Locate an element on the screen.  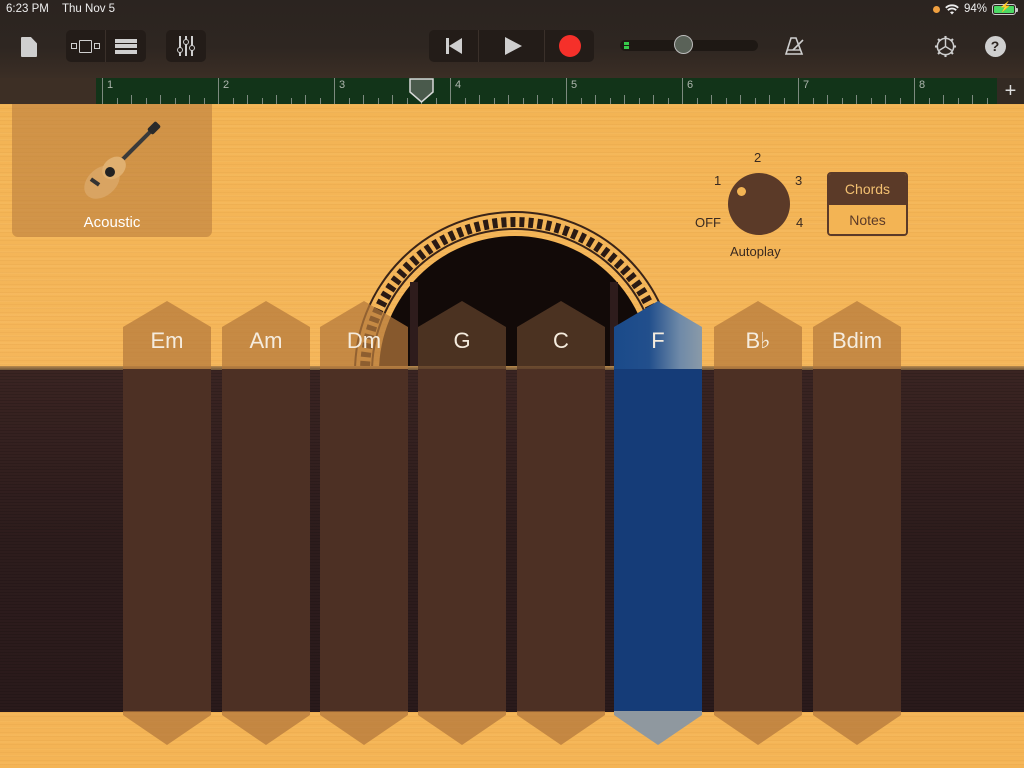
bar-number: 3 is located at coordinates (342, 85).